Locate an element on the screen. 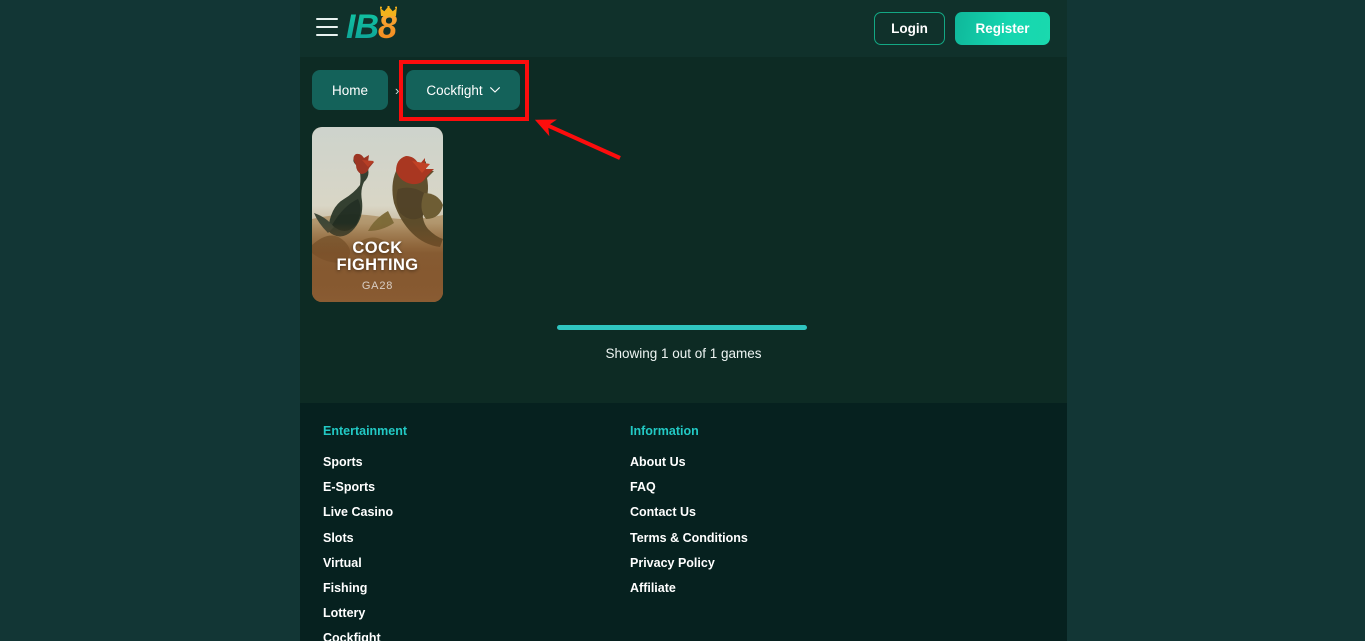 The height and width of the screenshot is (641, 1365). footer-link-e-sports: E-Sports is located at coordinates (365, 487).